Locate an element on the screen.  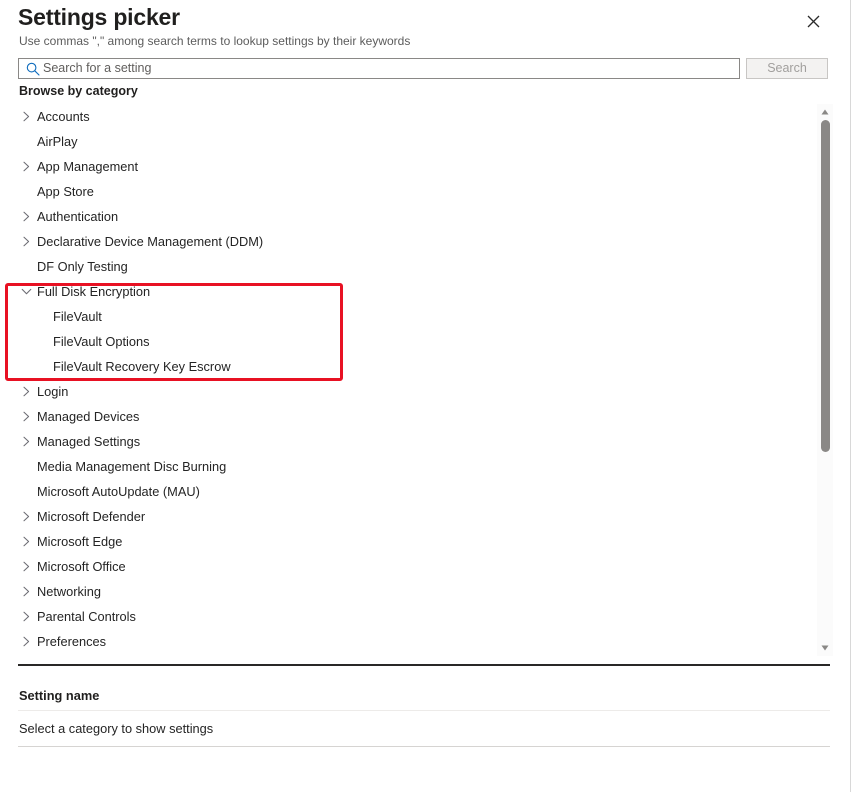
pane-divider is located at coordinates (424, 665).